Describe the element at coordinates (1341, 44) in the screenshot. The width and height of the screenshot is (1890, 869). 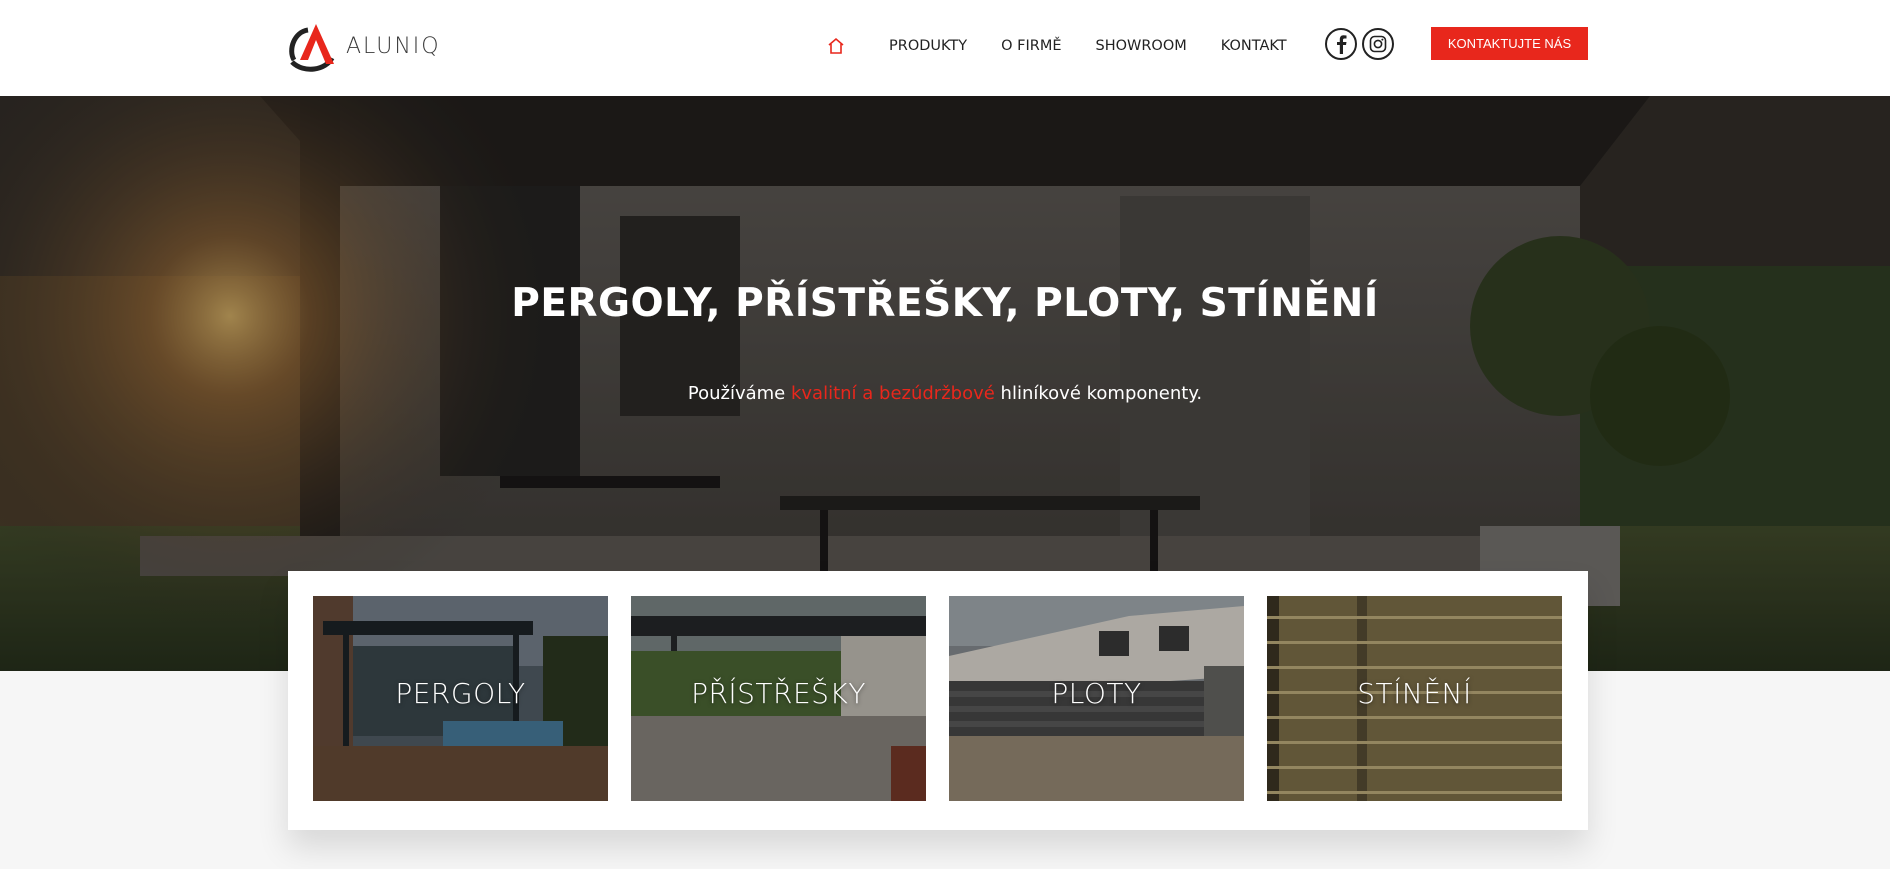
I see `facebook-icon` at that location.